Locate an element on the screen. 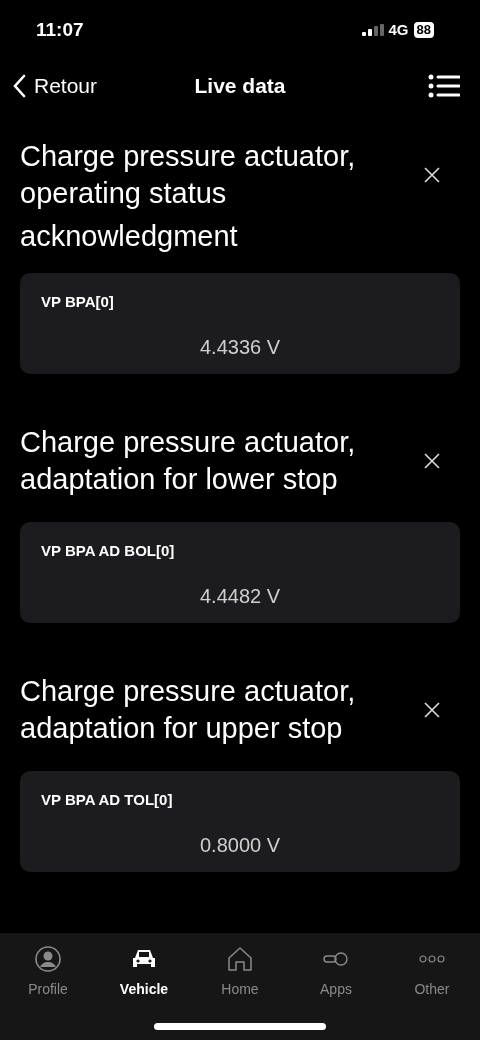  tab-item: Profile is located at coordinates (48, 972).